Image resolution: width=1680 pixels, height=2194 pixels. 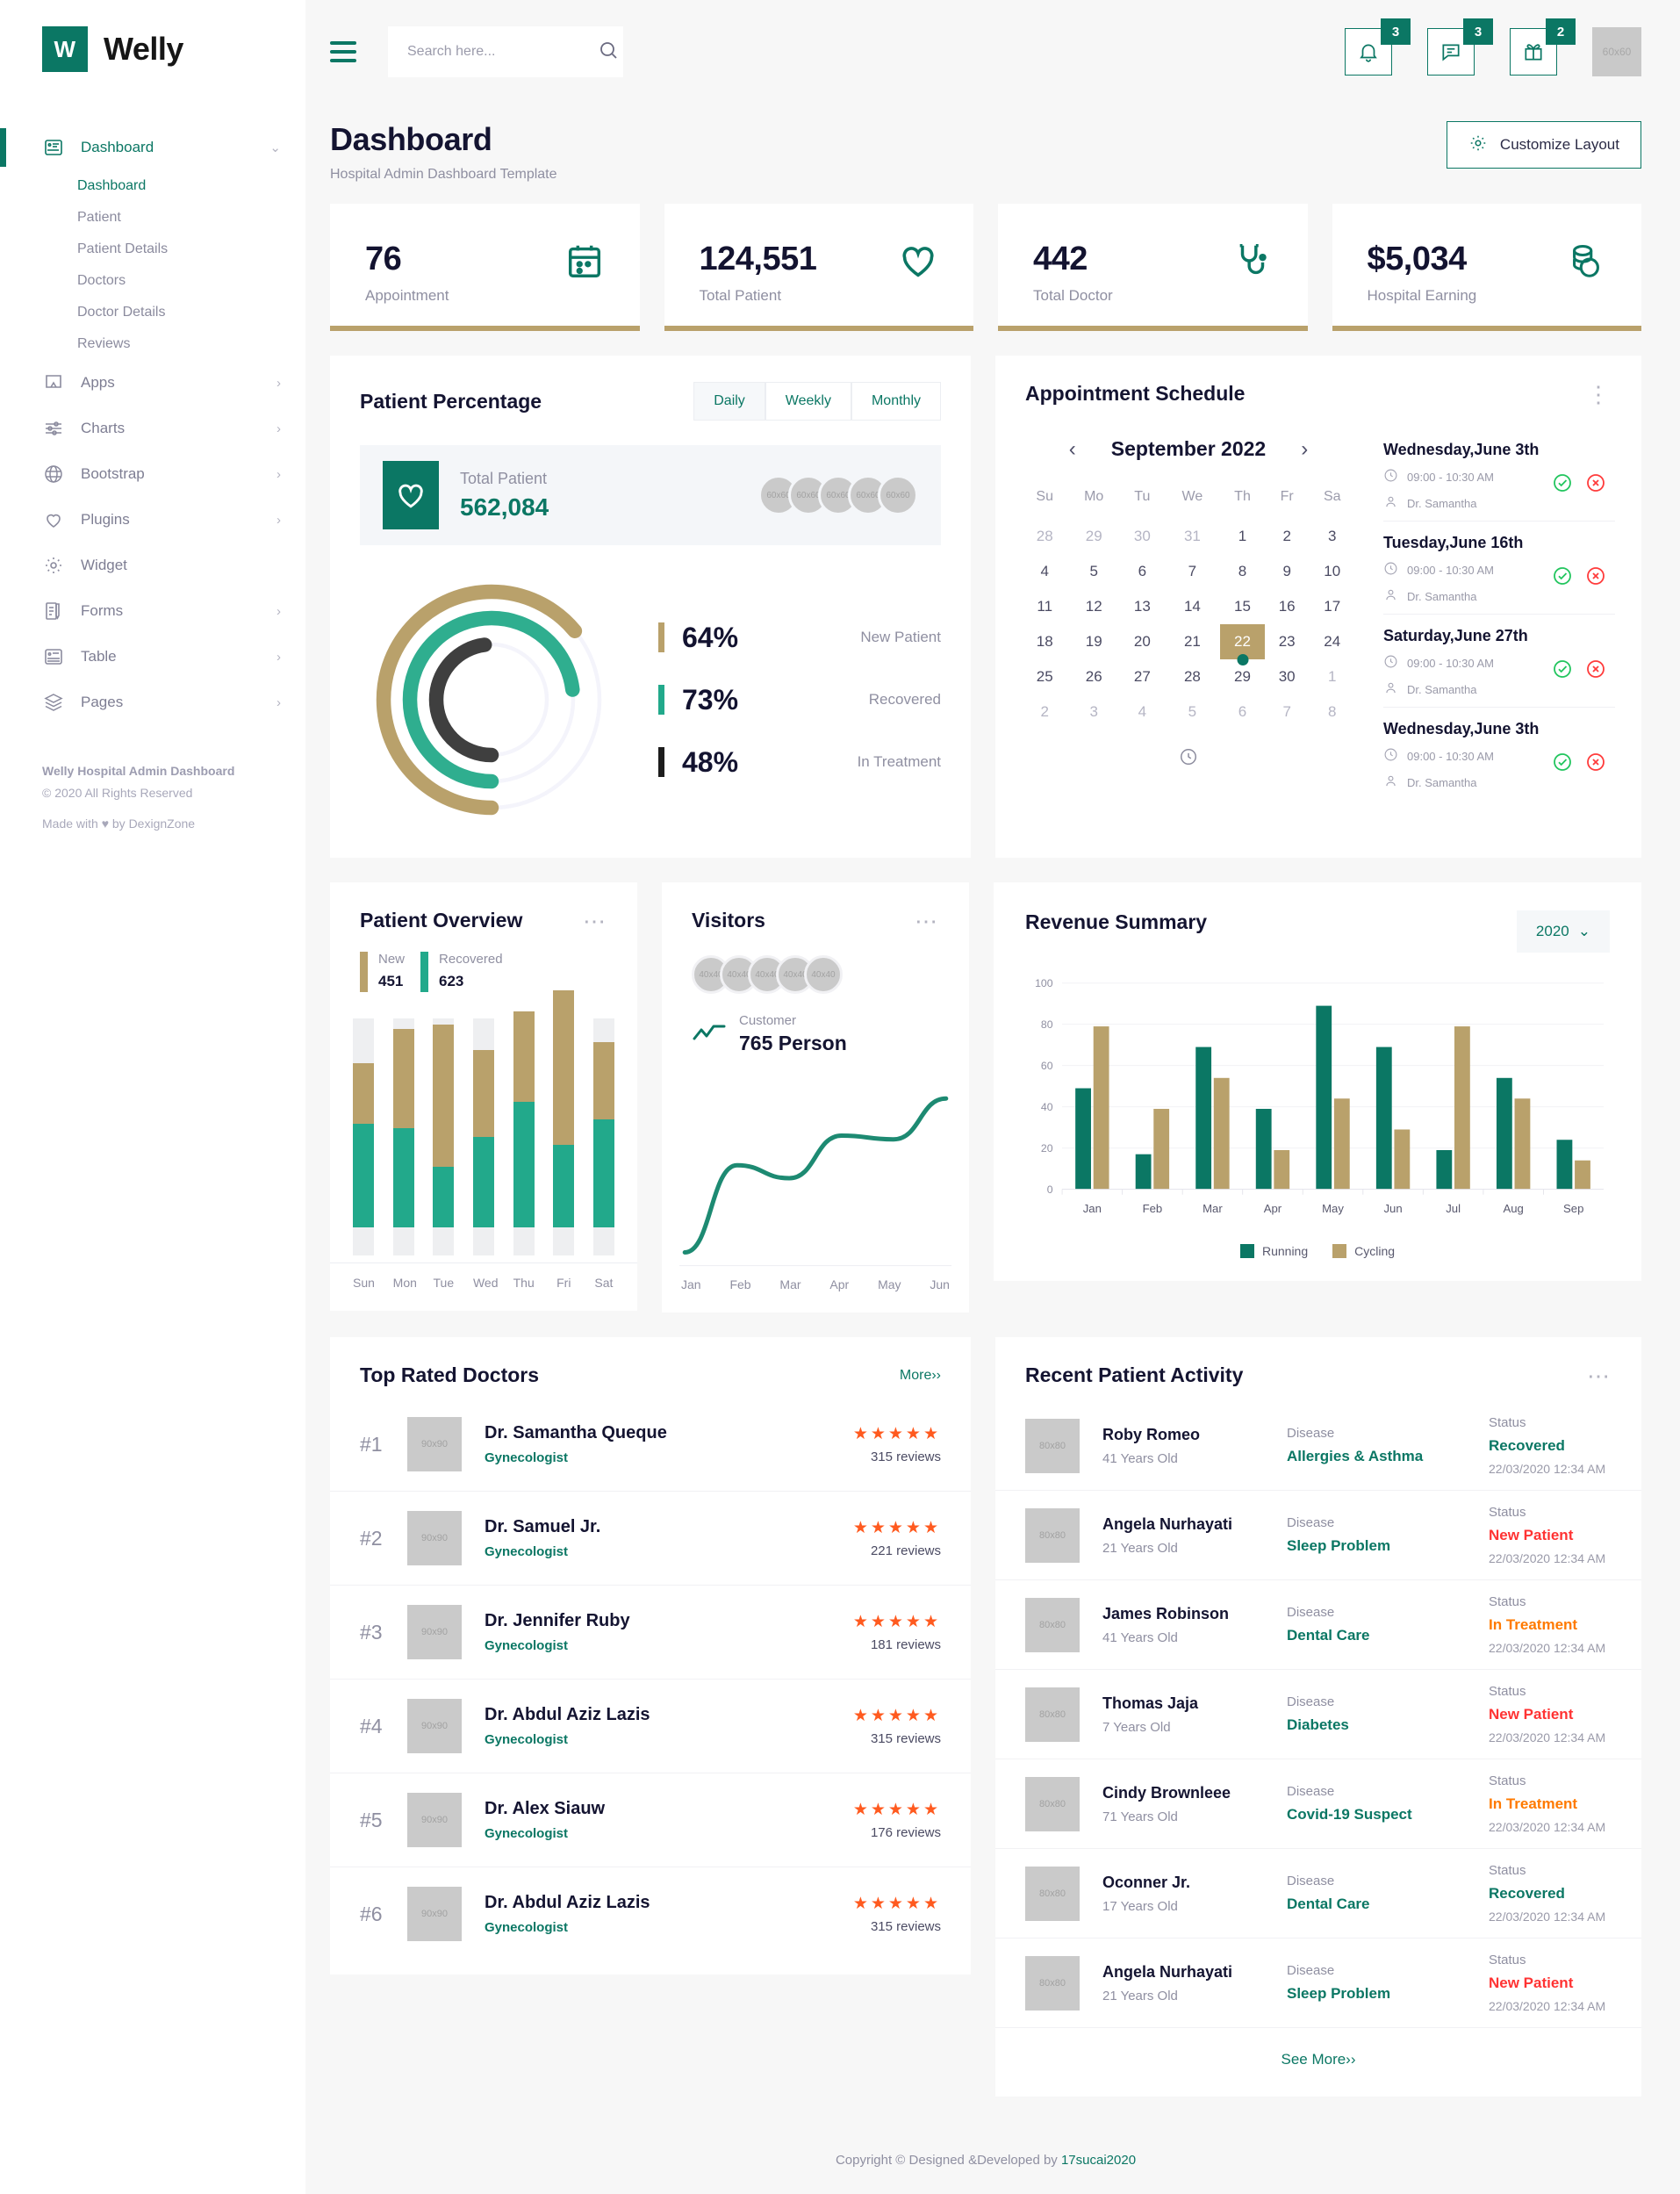 I want to click on calendar-day: 24, so click(x=1332, y=641).